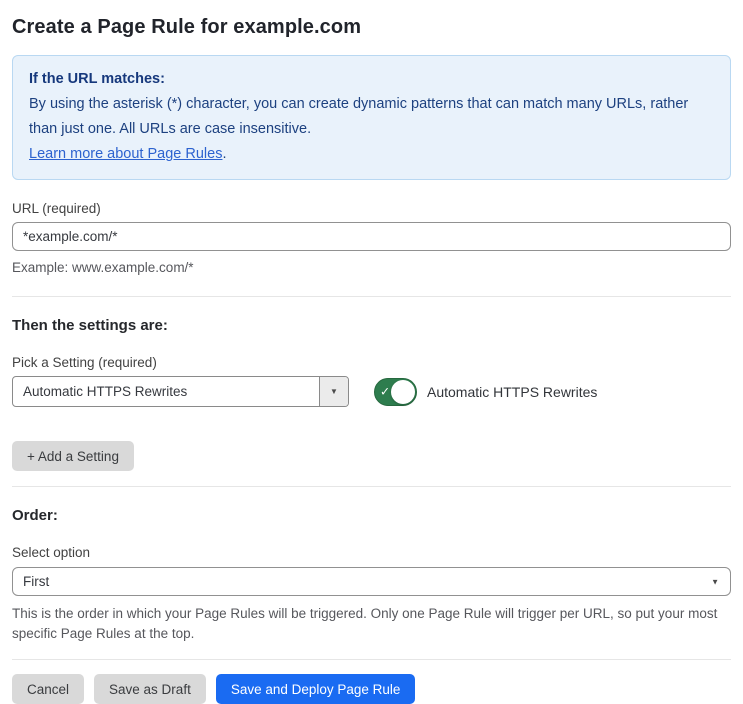 The height and width of the screenshot is (704, 743). Describe the element at coordinates (51, 552) in the screenshot. I see `order-select-label: Select option` at that location.